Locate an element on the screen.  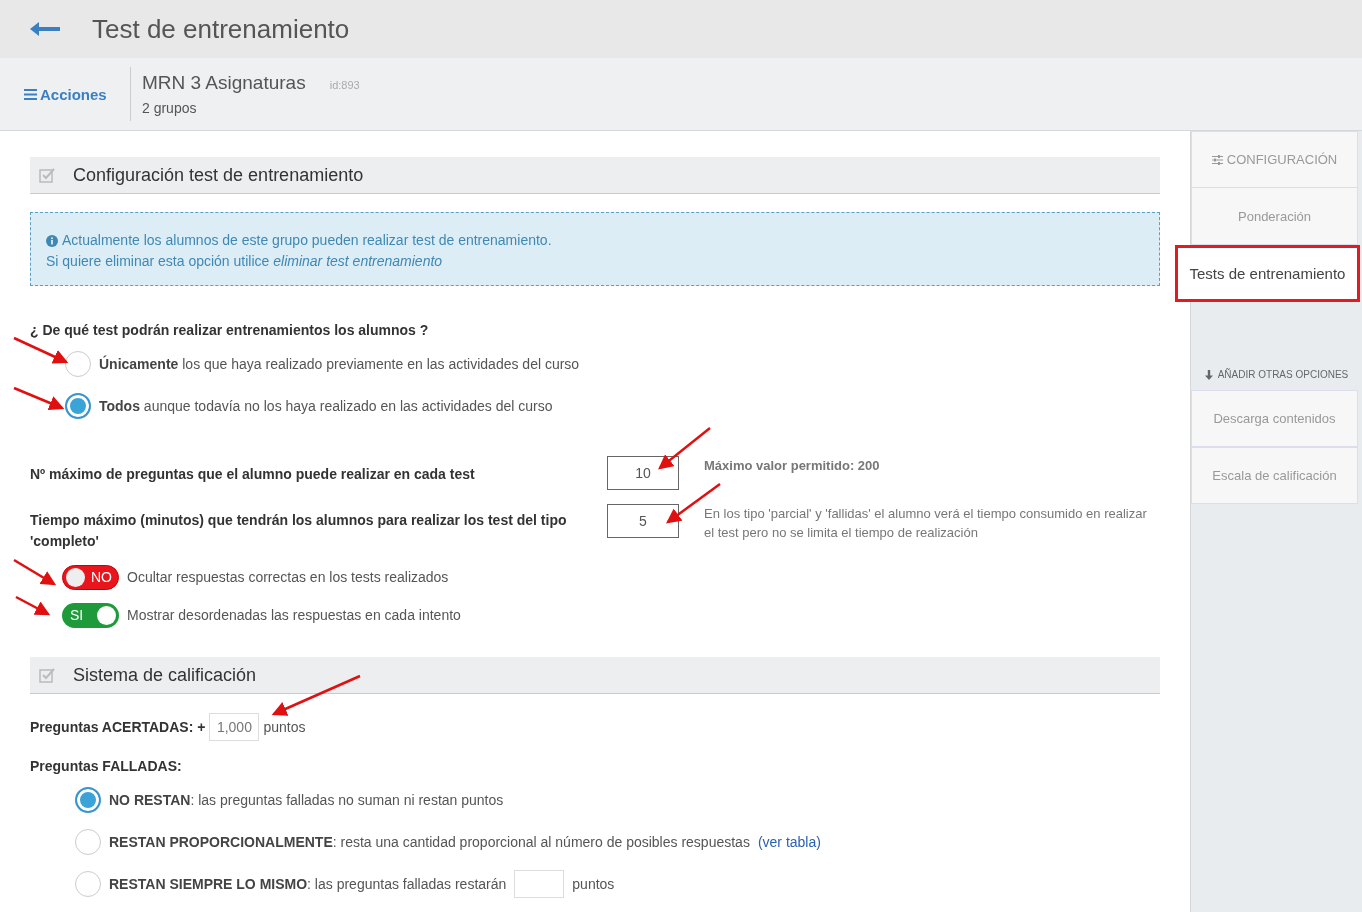
toggle-label: Ocultar respuestas correctas en los tests realizados is located at coordinates (288, 577).